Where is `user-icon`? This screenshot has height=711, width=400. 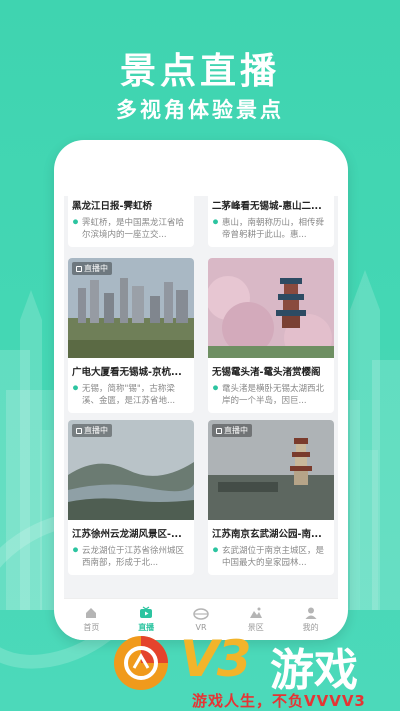
user-icon is located at coordinates (311, 613).